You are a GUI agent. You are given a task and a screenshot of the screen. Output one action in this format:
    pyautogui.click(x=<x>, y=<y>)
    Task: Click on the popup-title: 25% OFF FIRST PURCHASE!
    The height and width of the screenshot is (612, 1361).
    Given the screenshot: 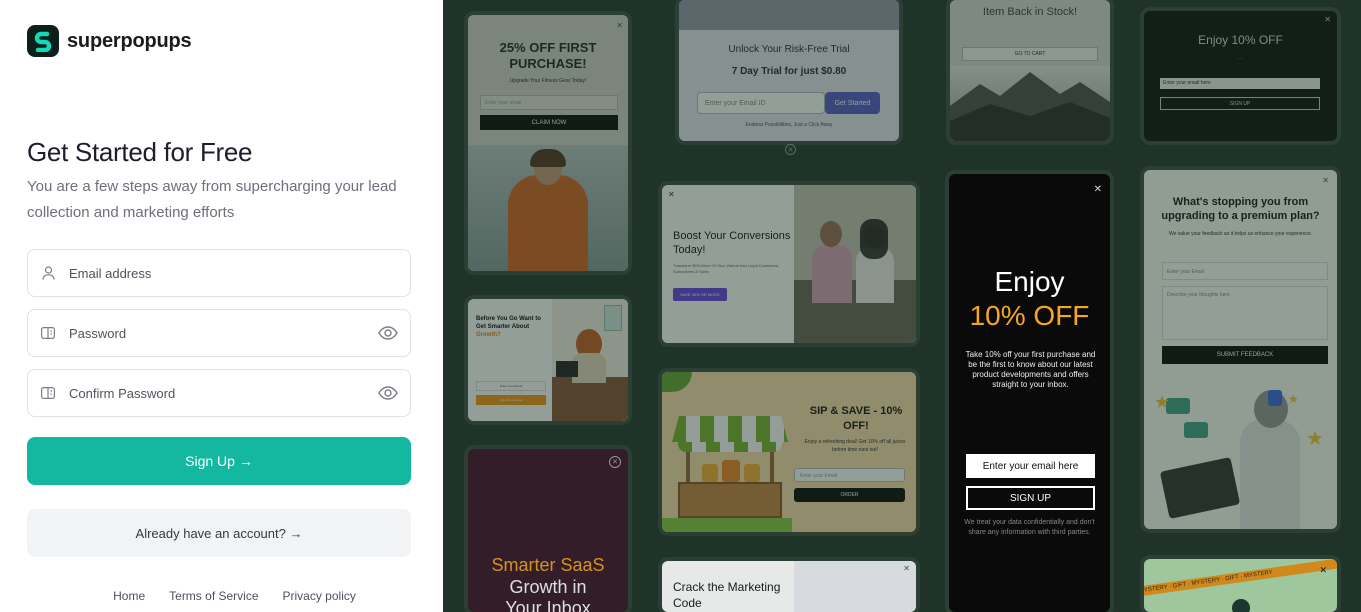 What is the action you would take?
    pyautogui.click(x=548, y=55)
    